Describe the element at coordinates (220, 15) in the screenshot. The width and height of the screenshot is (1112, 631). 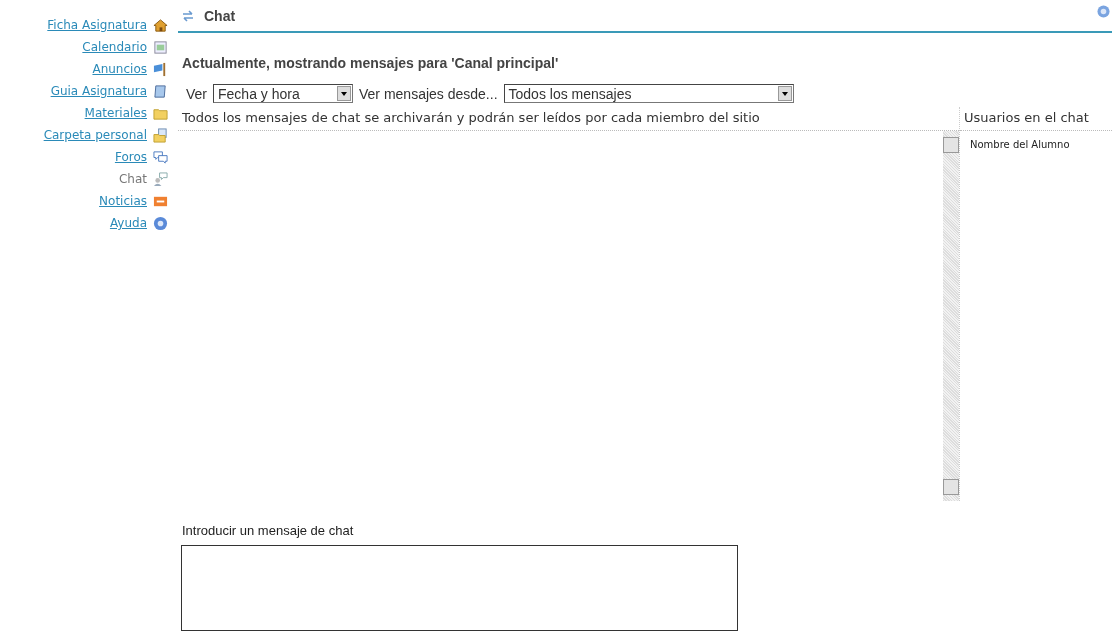
I see `page-title: Chat` at that location.